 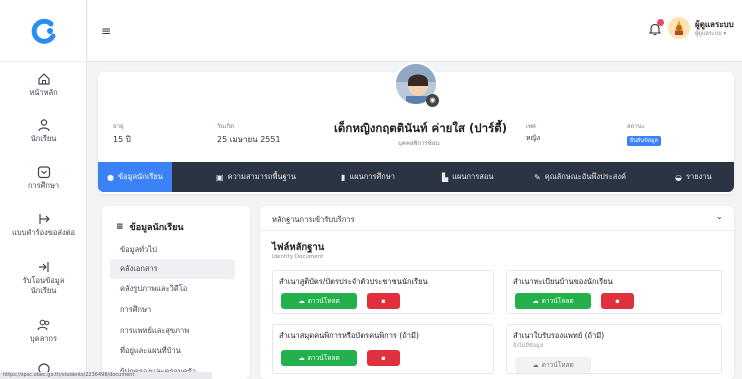 I want to click on transfer-icon, so click(x=43, y=267).